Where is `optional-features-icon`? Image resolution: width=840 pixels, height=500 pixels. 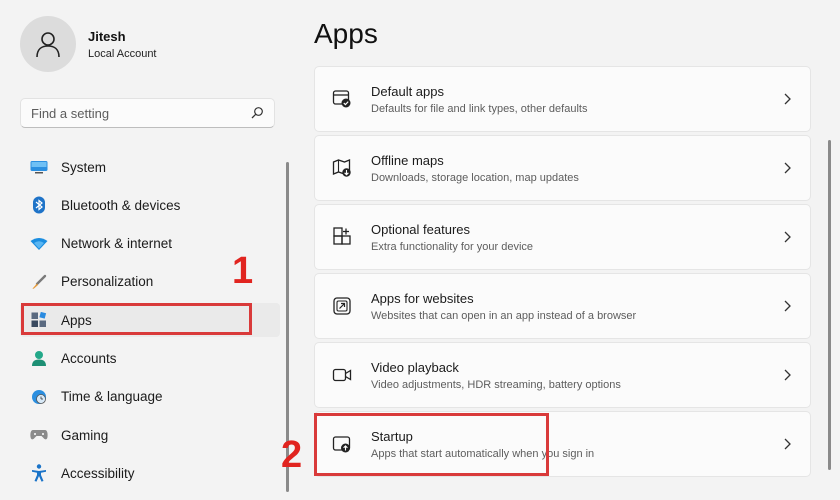
optional-features-icon is located at coordinates (342, 237).